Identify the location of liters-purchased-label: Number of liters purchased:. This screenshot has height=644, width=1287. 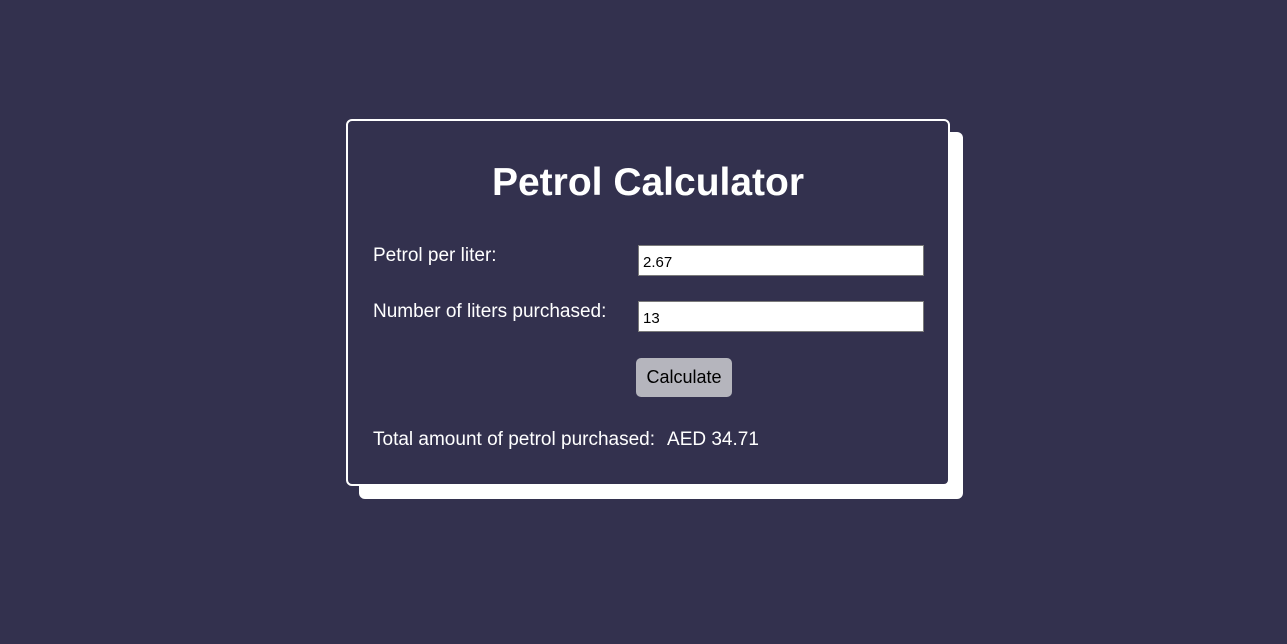
(490, 311).